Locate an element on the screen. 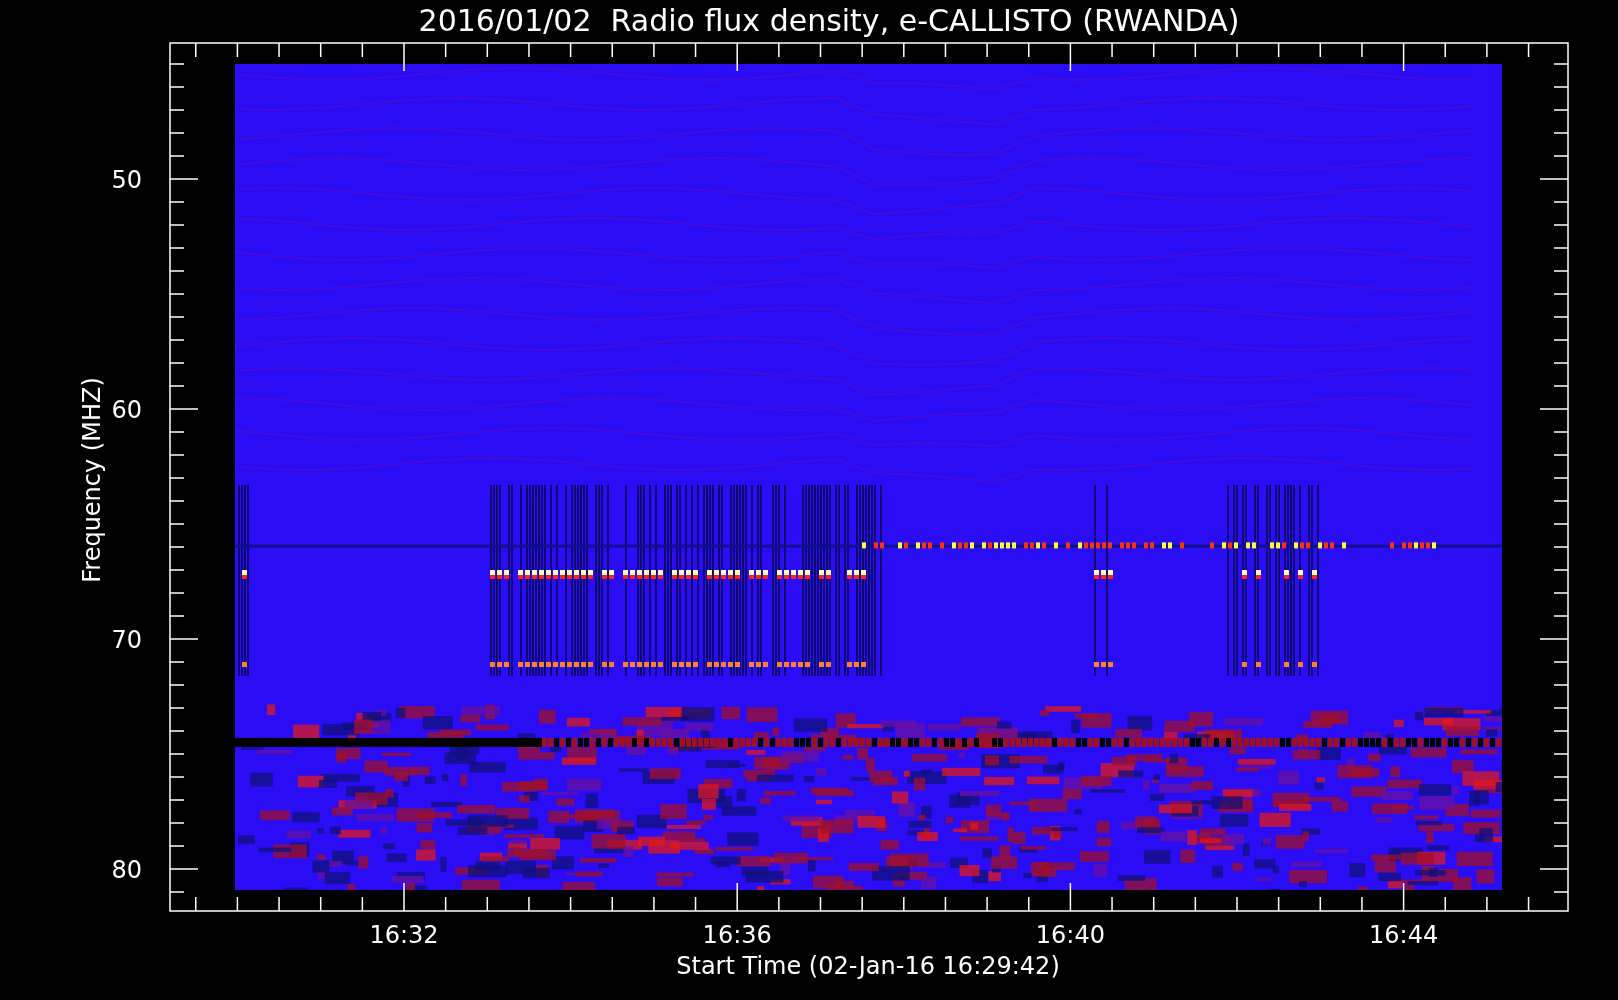 This screenshot has height=1000, width=1618. tick-label: 16:36 is located at coordinates (737, 935).